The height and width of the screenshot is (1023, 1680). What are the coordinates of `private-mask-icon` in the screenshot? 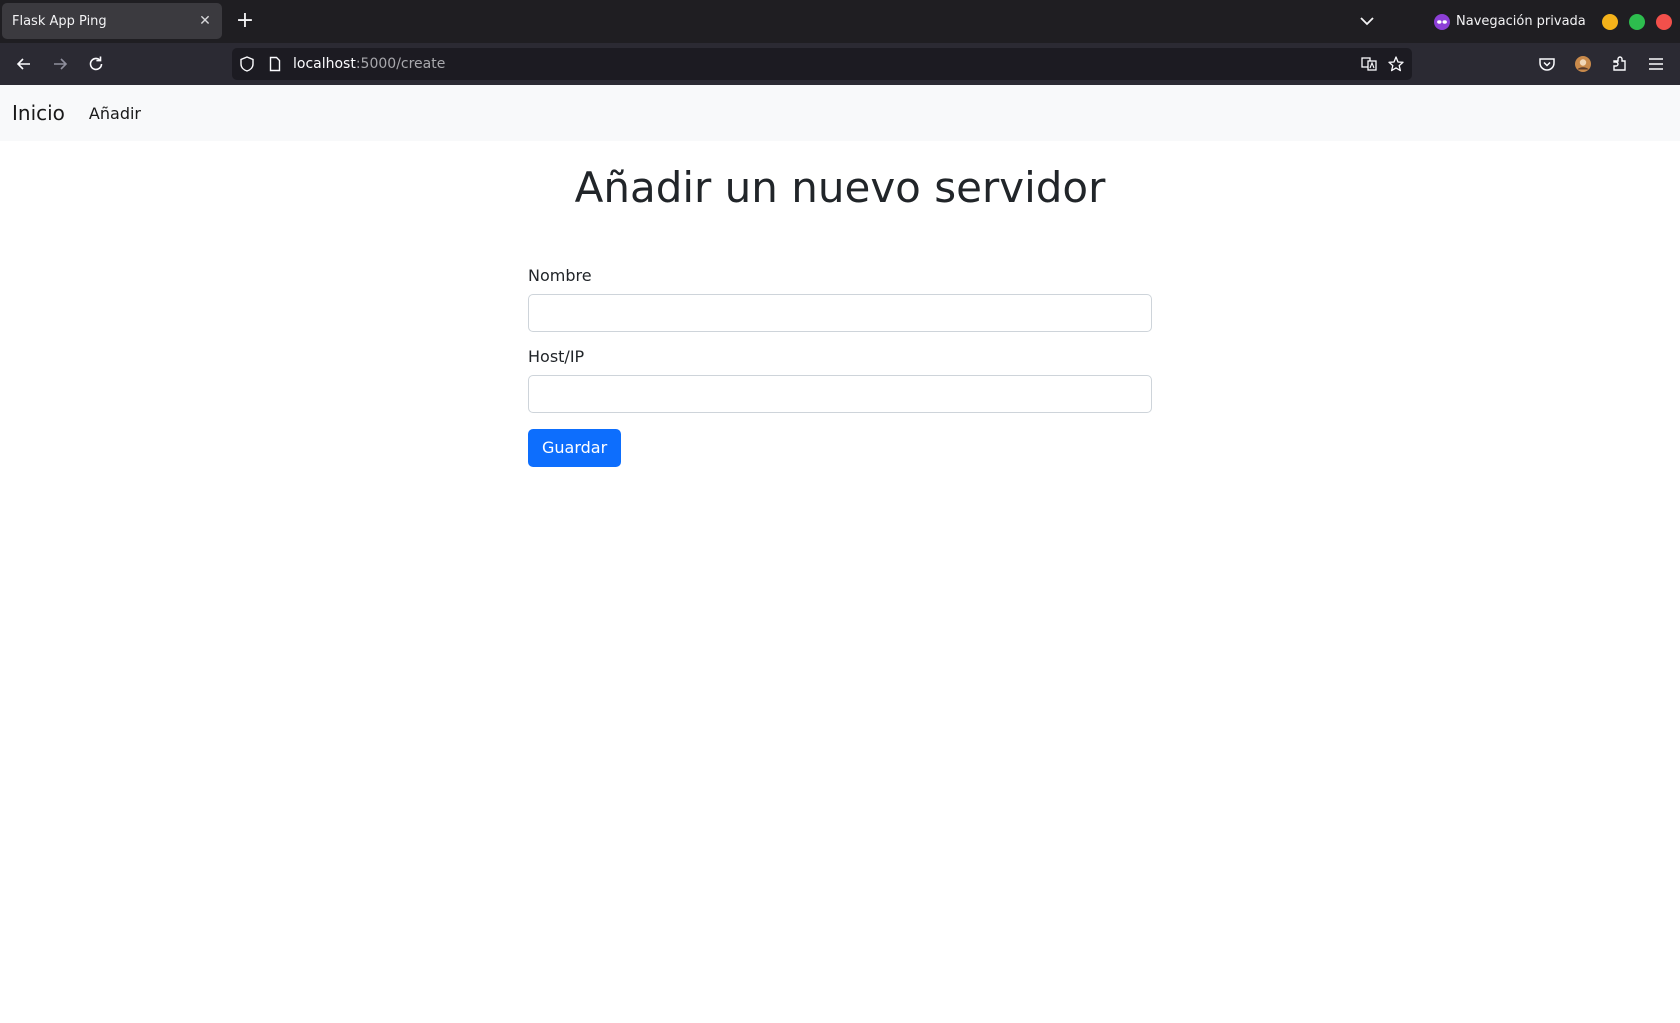 It's located at (1442, 21).